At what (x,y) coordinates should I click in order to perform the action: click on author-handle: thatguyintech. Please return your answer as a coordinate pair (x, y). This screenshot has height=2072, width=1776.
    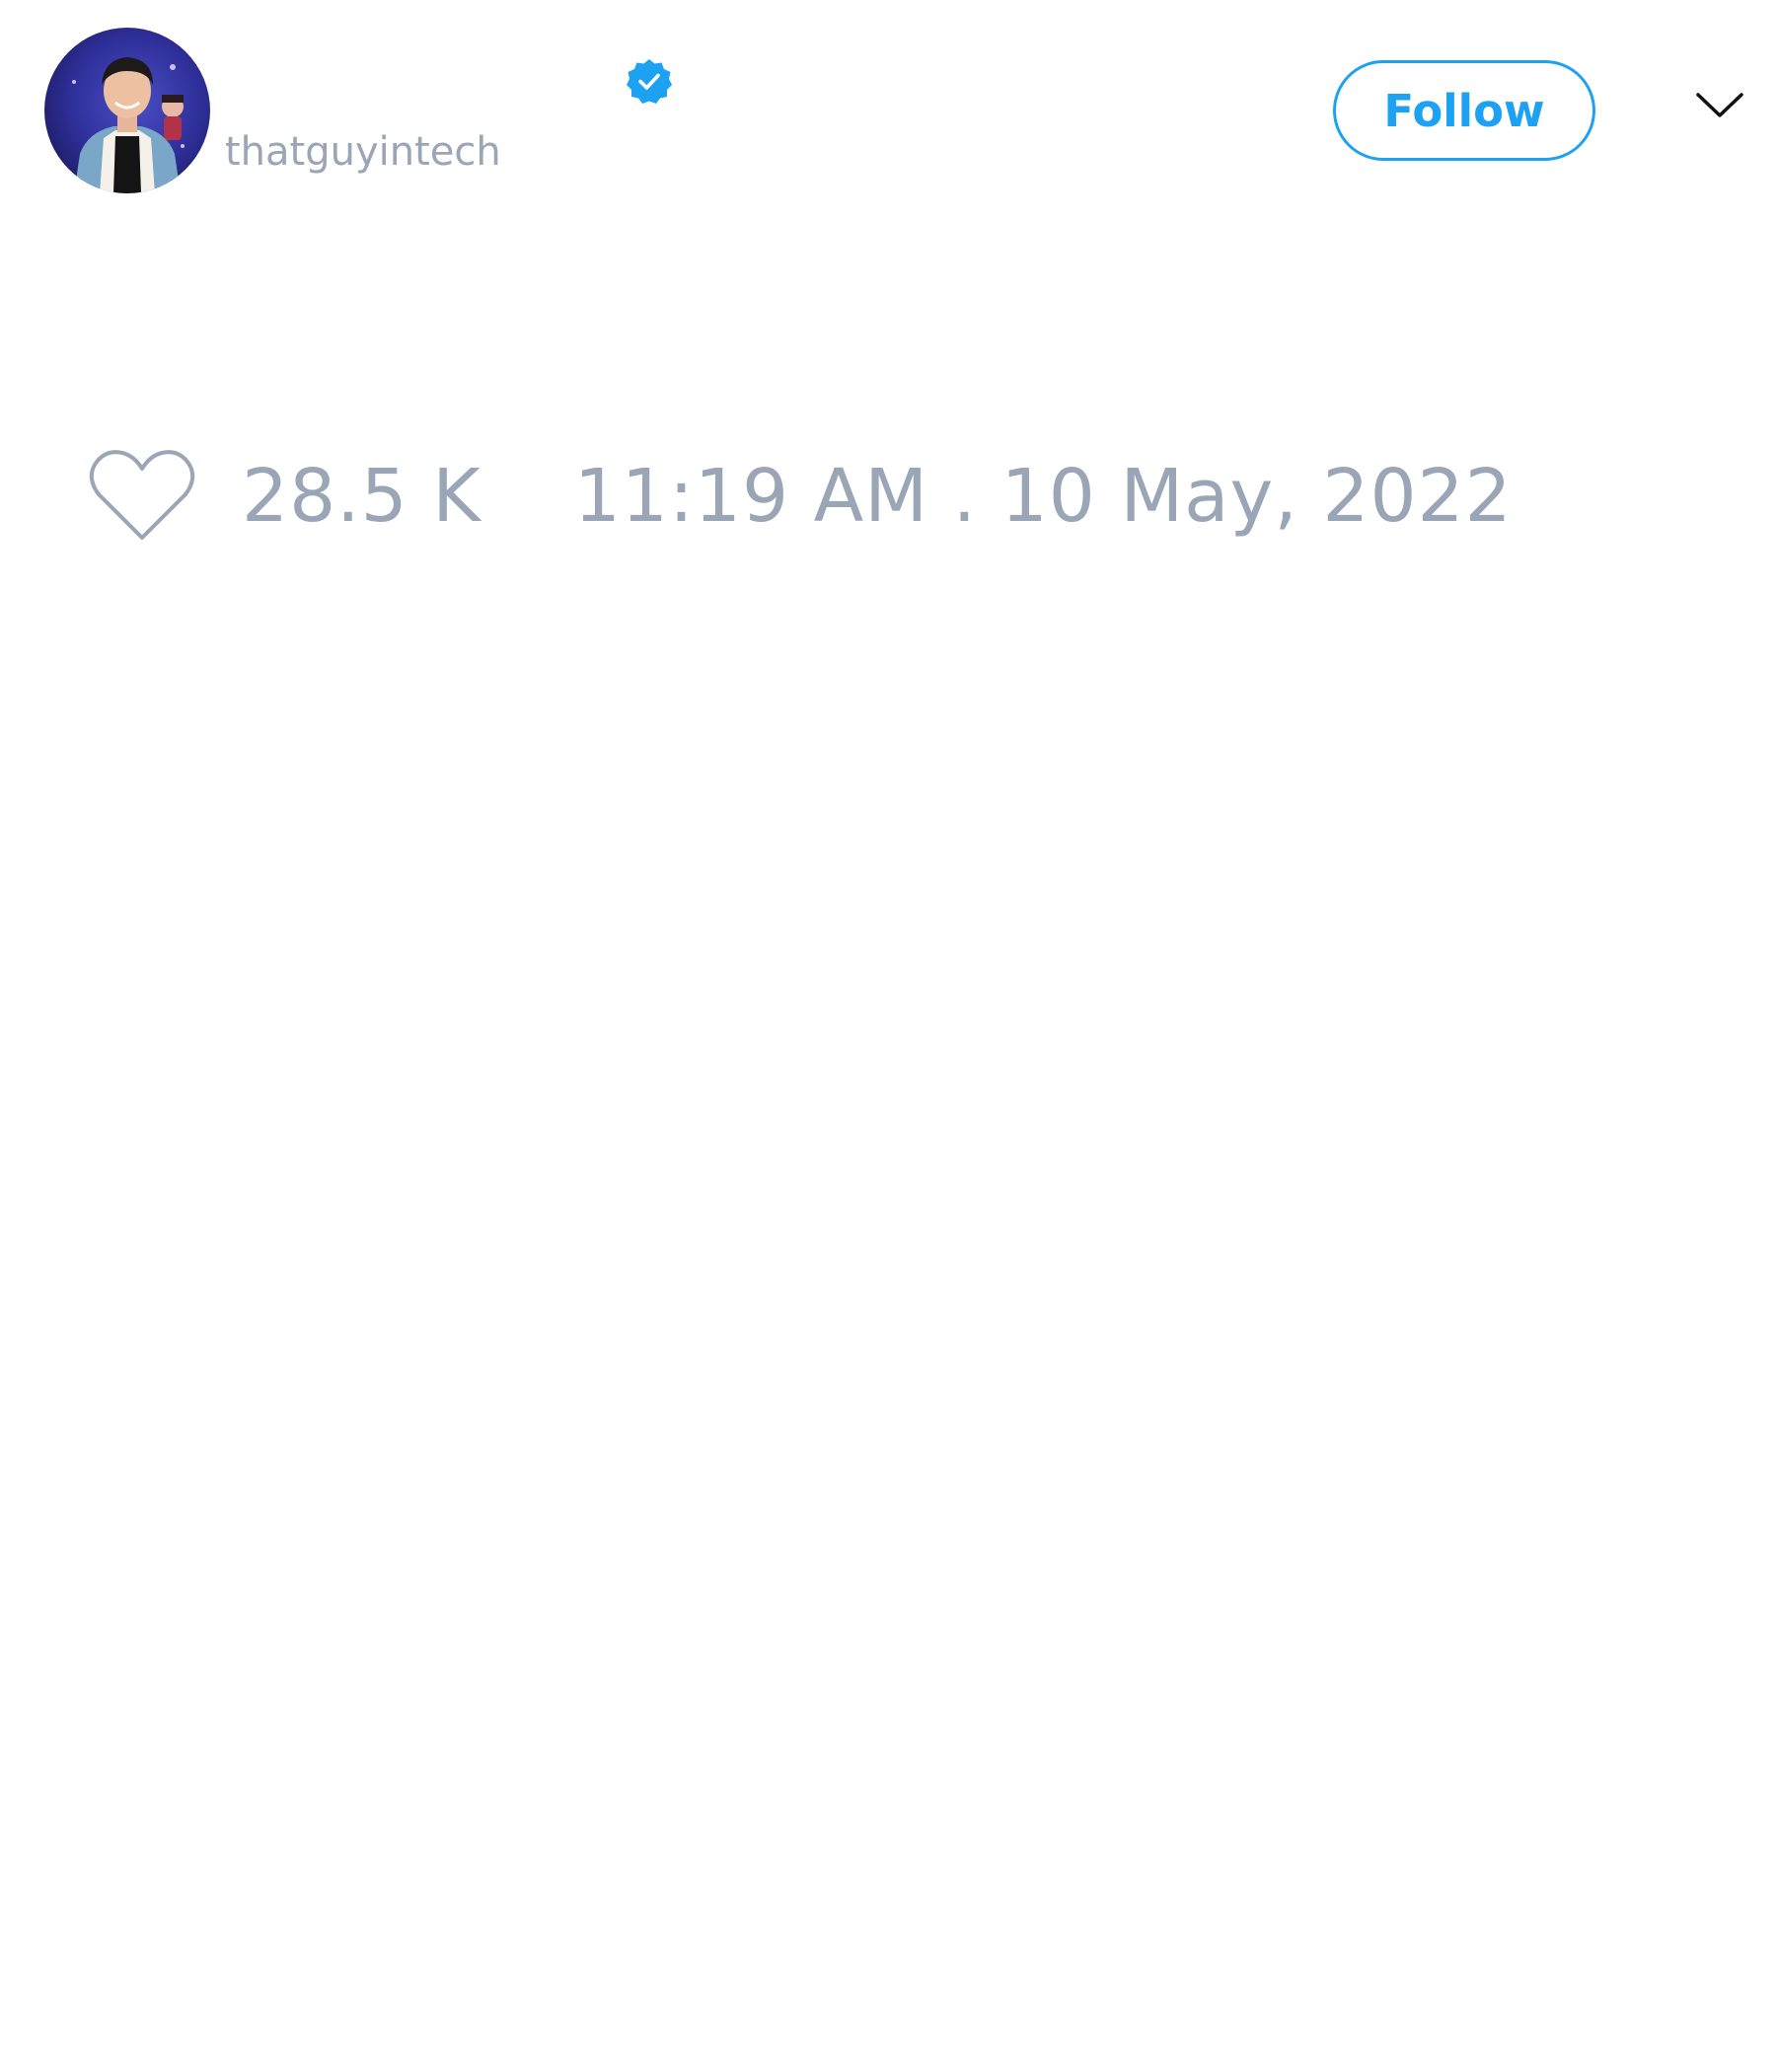
    Looking at the image, I should click on (363, 152).